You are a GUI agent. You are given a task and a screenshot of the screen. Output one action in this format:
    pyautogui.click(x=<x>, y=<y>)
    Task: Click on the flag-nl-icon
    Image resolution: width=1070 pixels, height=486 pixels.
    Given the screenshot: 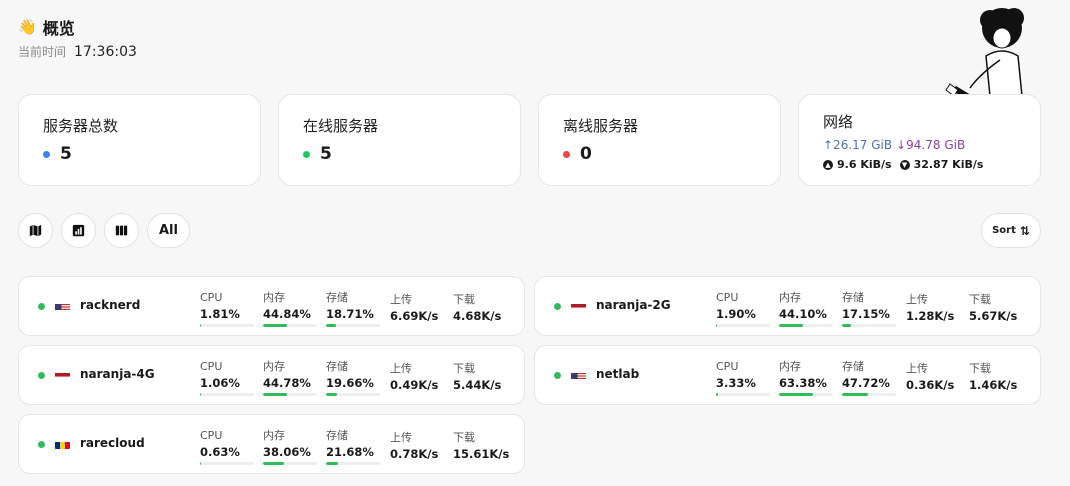 What is the action you would take?
    pyautogui.click(x=62, y=374)
    